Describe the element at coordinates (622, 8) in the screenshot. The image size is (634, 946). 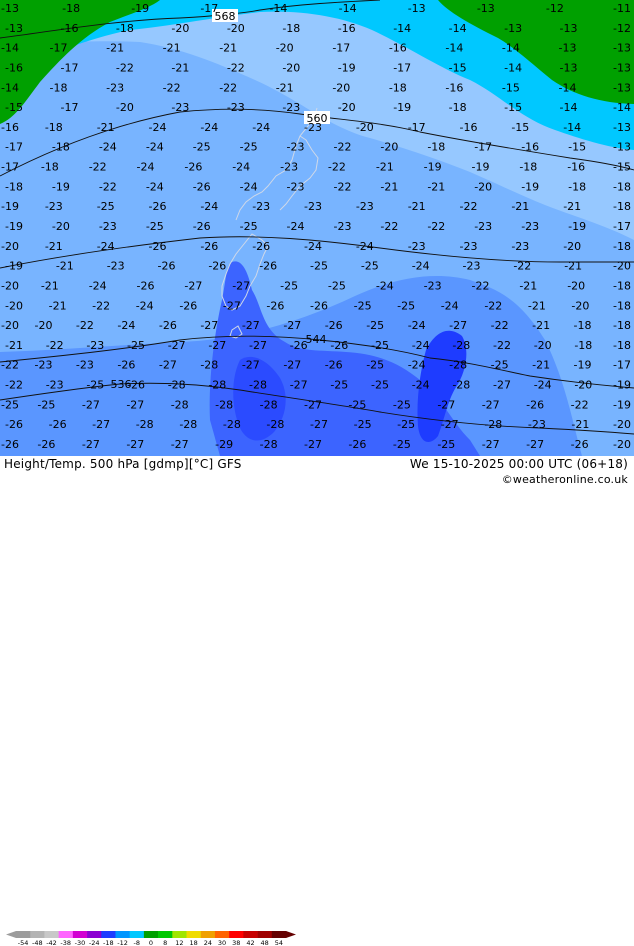
I see `temperature-label: -11` at that location.